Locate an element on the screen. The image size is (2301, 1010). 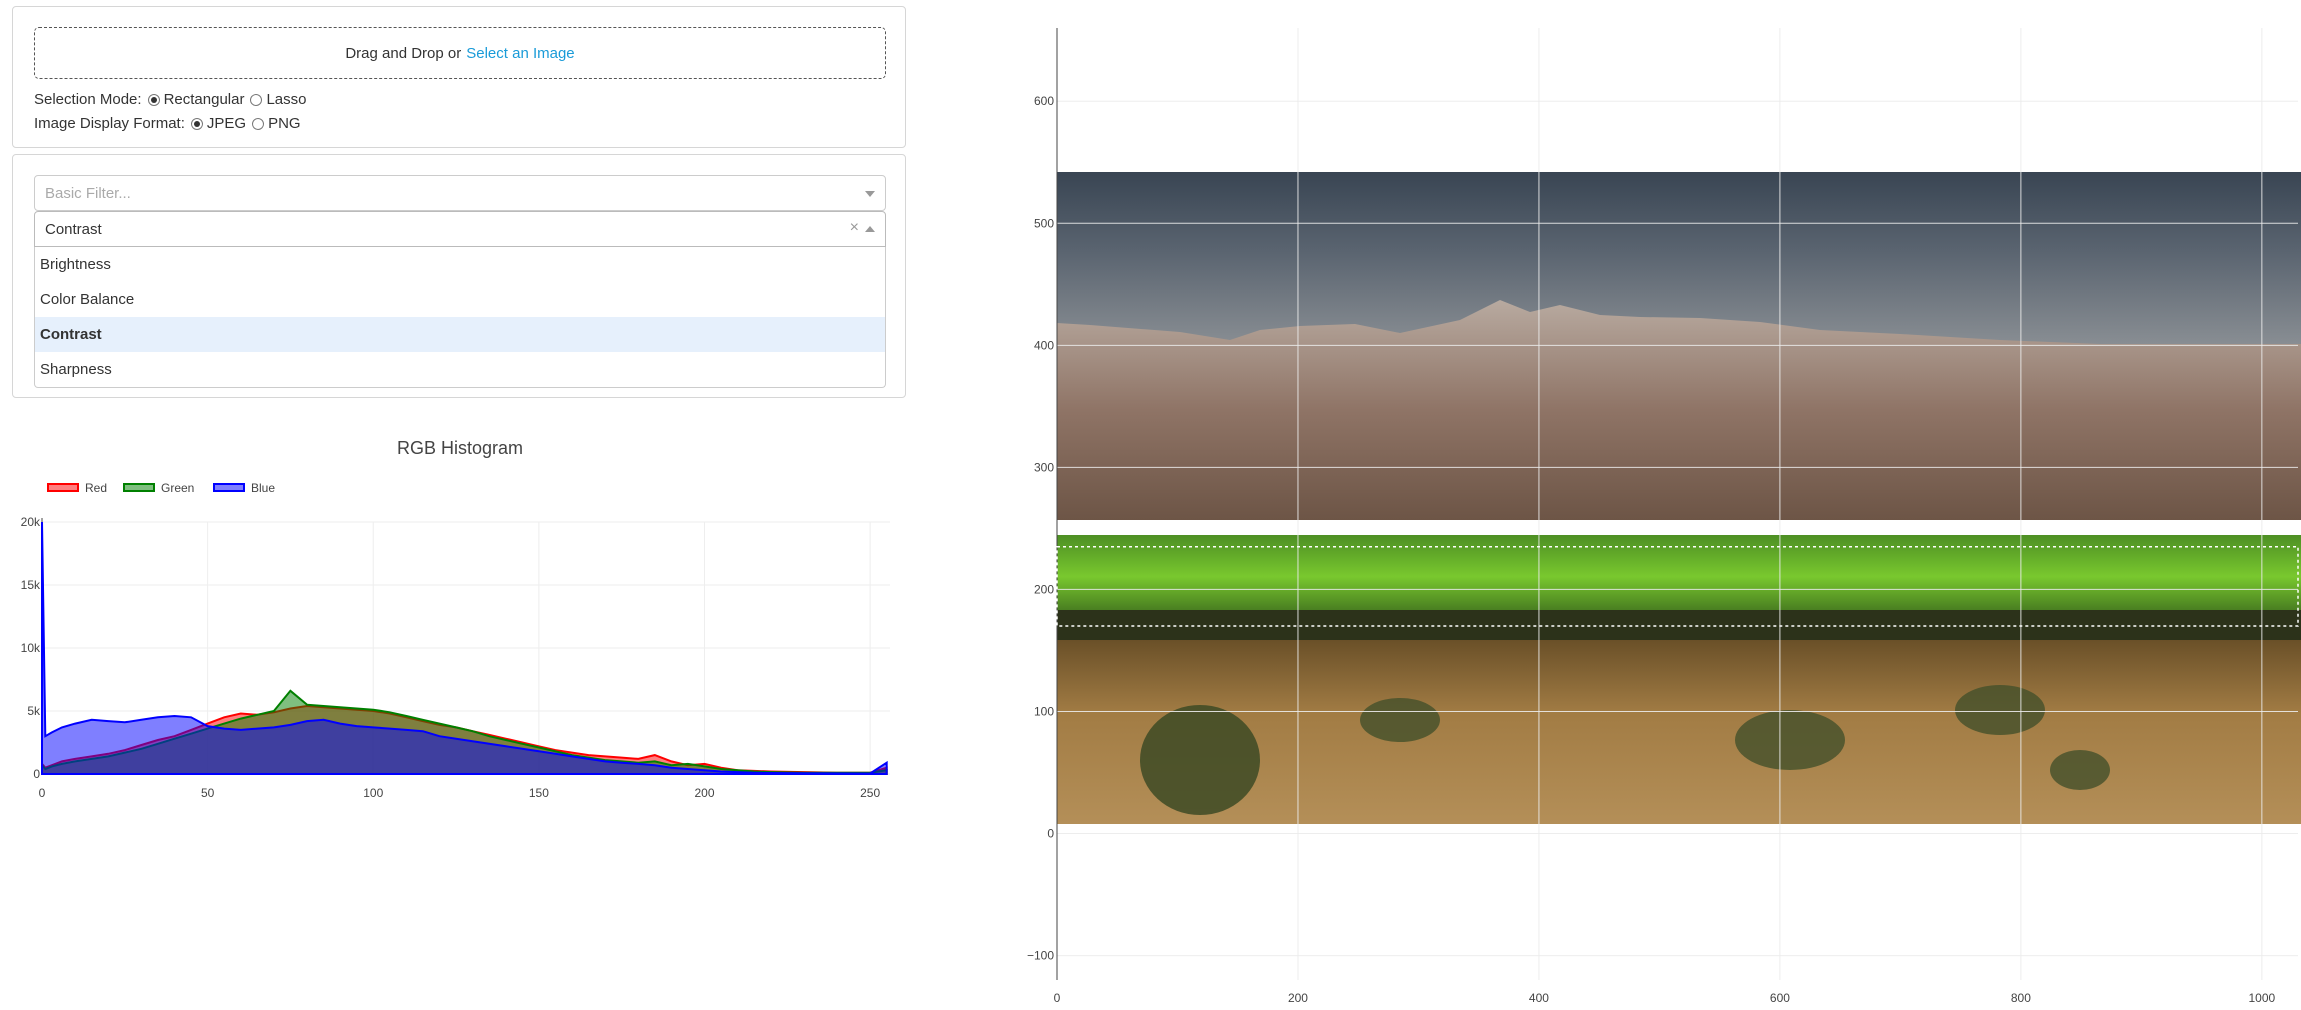
y-tick-label: 200 is located at coordinates (1044, 589).